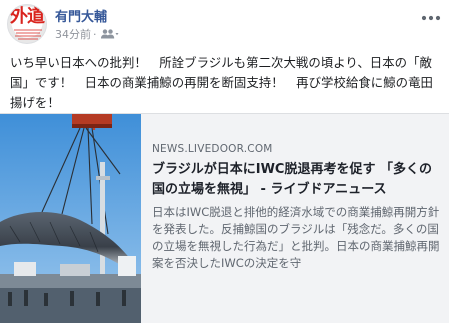 The image size is (449, 323). I want to click on post-meta: 34分前 ·, so click(87, 34).